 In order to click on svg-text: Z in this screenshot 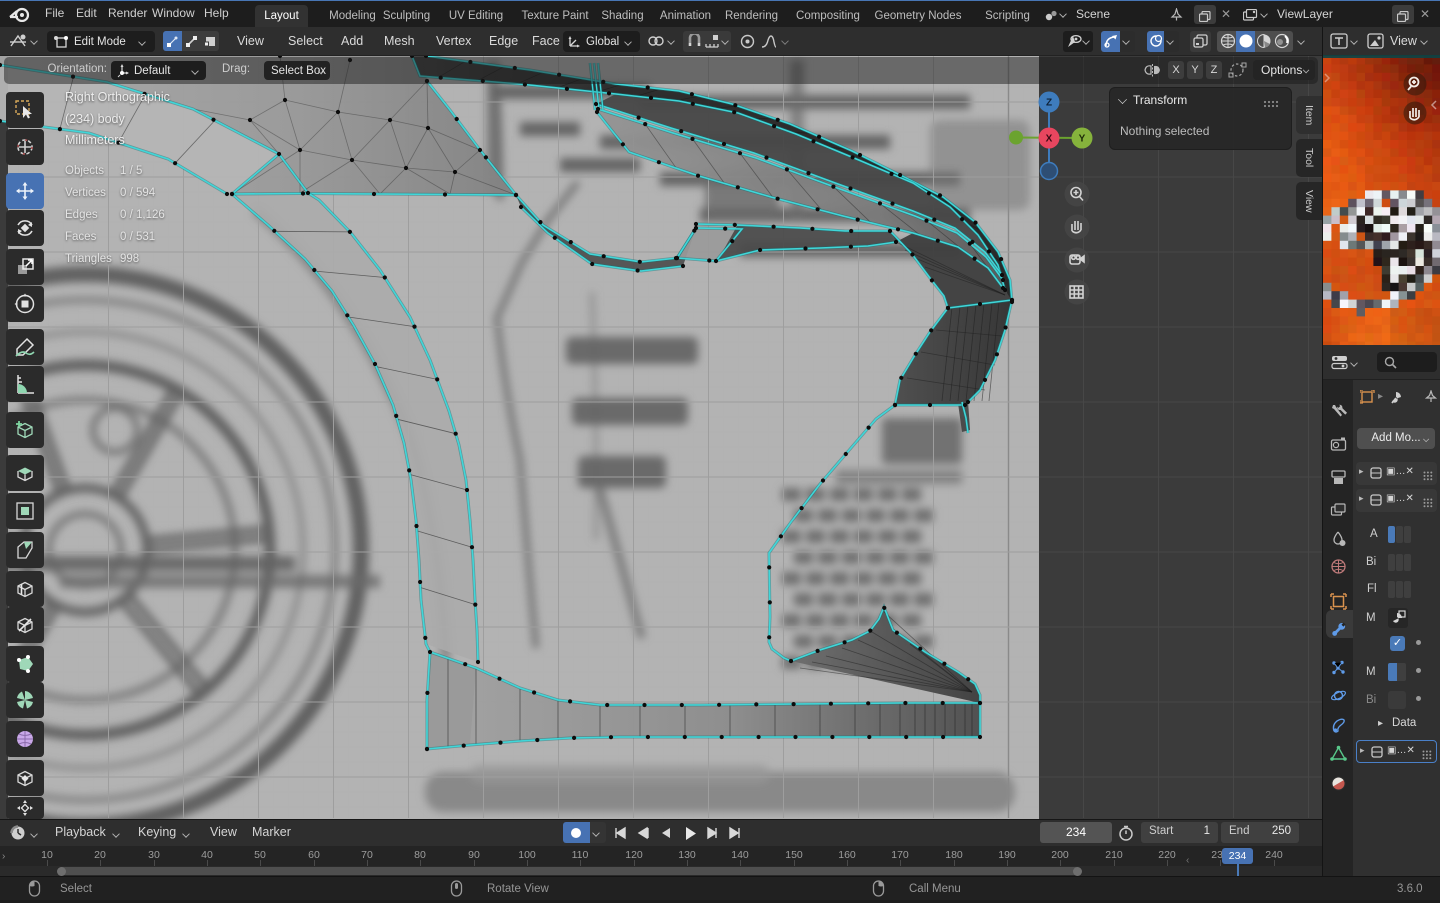, I will do `click(1049, 103)`.